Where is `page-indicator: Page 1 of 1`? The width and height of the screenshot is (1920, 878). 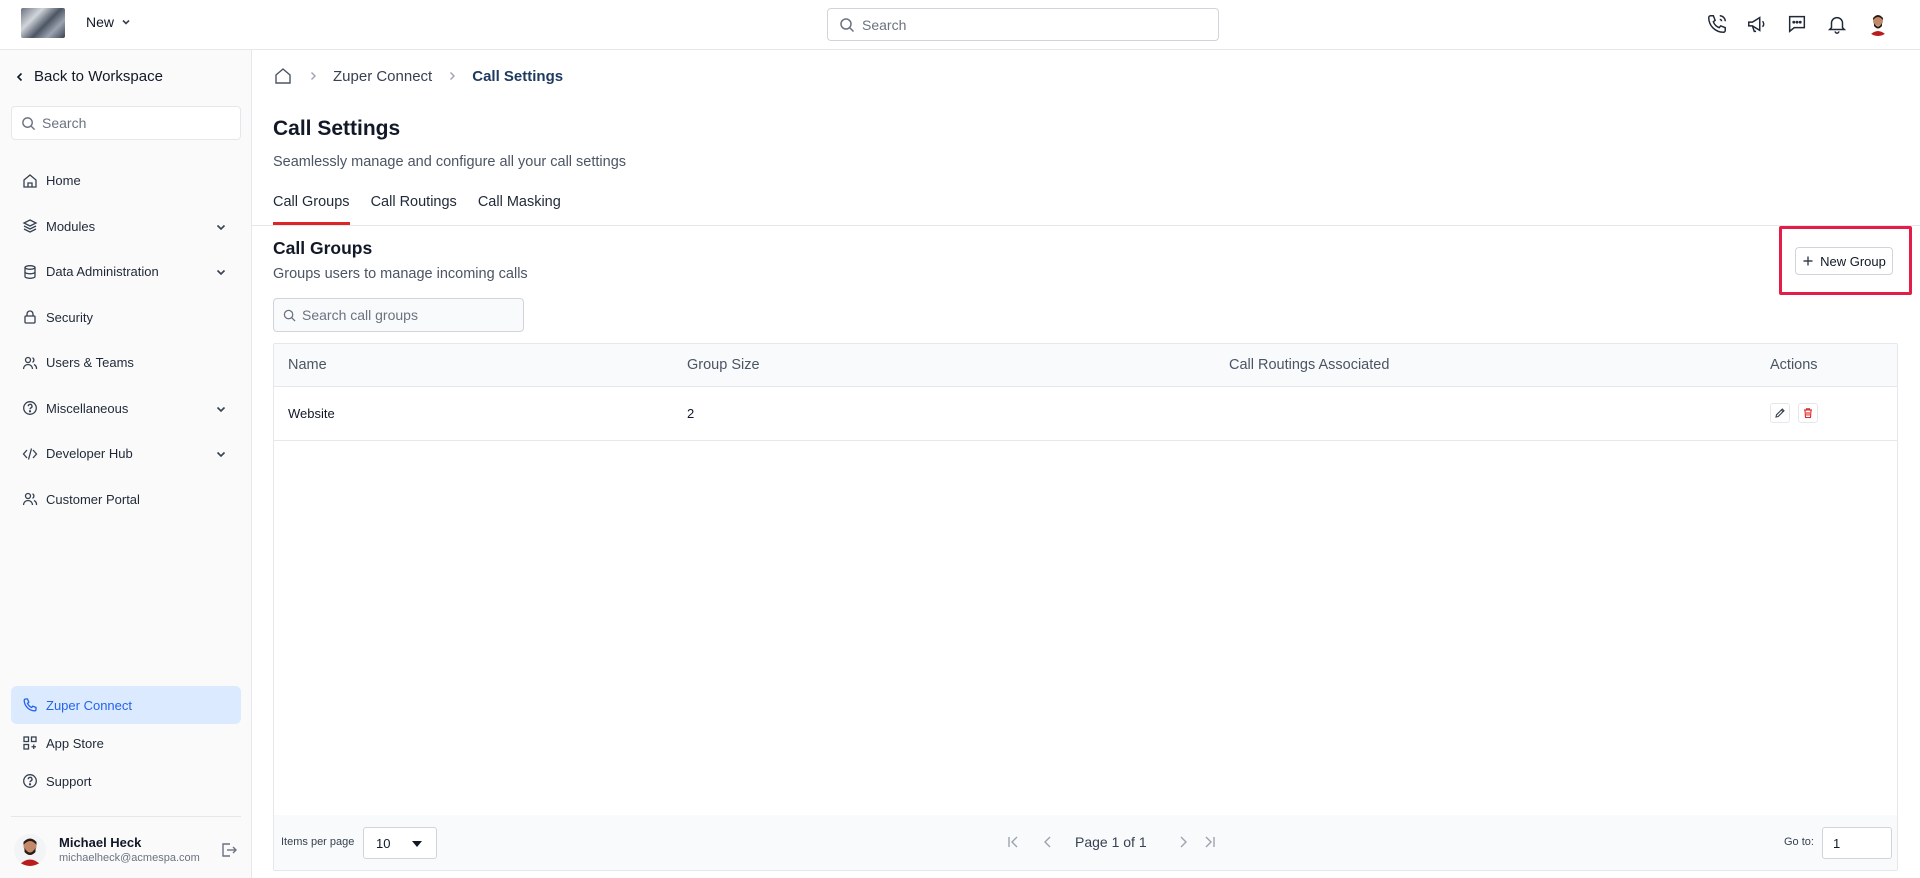 page-indicator: Page 1 of 1 is located at coordinates (1111, 842).